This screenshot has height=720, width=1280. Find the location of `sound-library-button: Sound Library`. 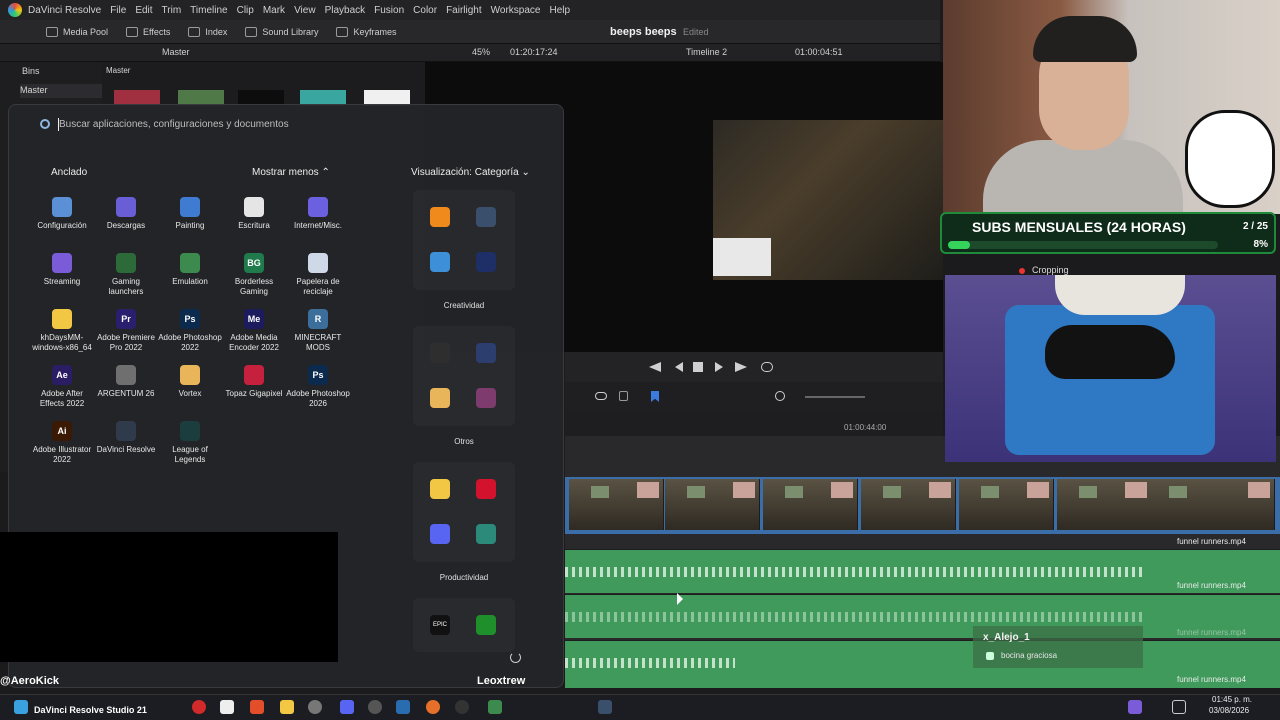

sound-library-button: Sound Library is located at coordinates (281, 31).